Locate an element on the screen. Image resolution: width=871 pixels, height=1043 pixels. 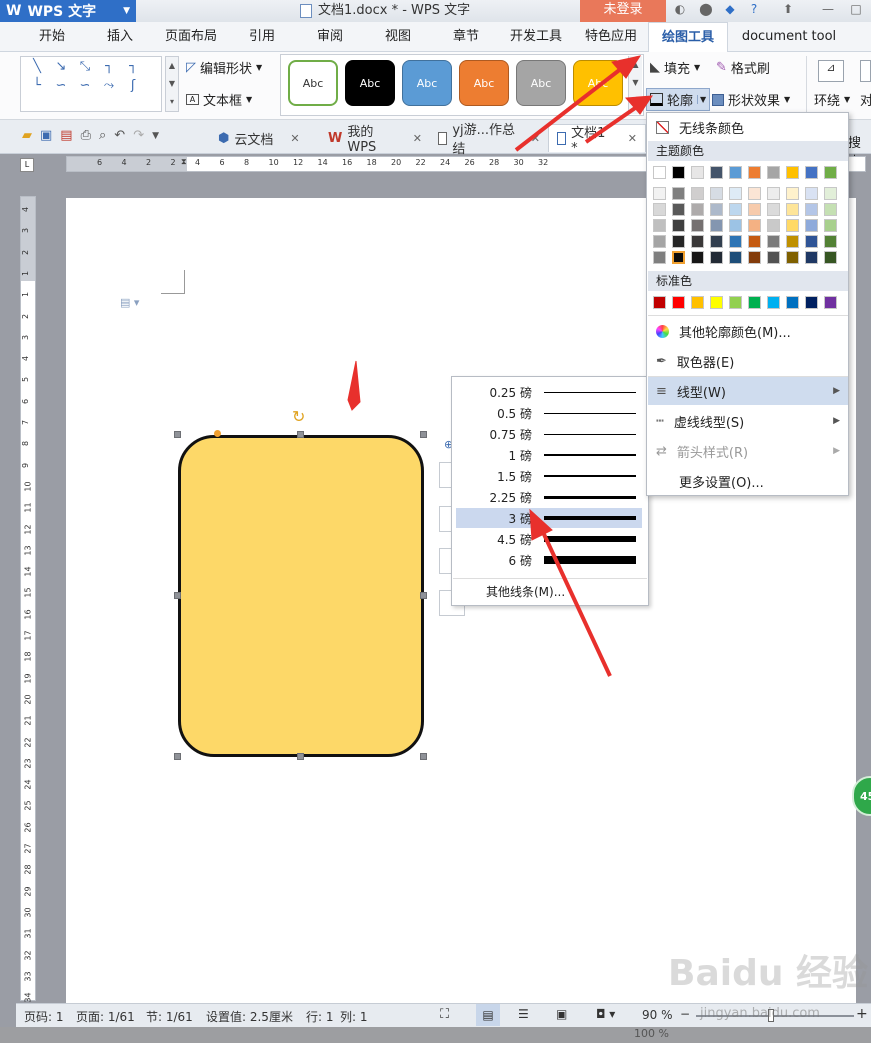
rotate-handle-icon: ↻ is located at coordinates (298, 416).